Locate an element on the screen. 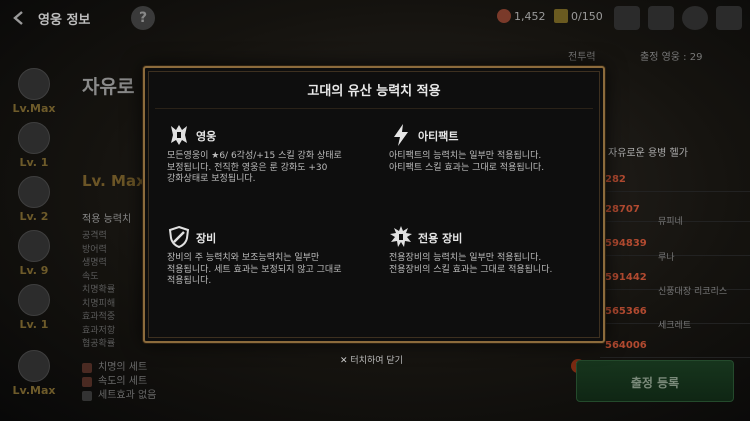 The image size is (750, 421). hero-power: 594839 is located at coordinates (626, 243).